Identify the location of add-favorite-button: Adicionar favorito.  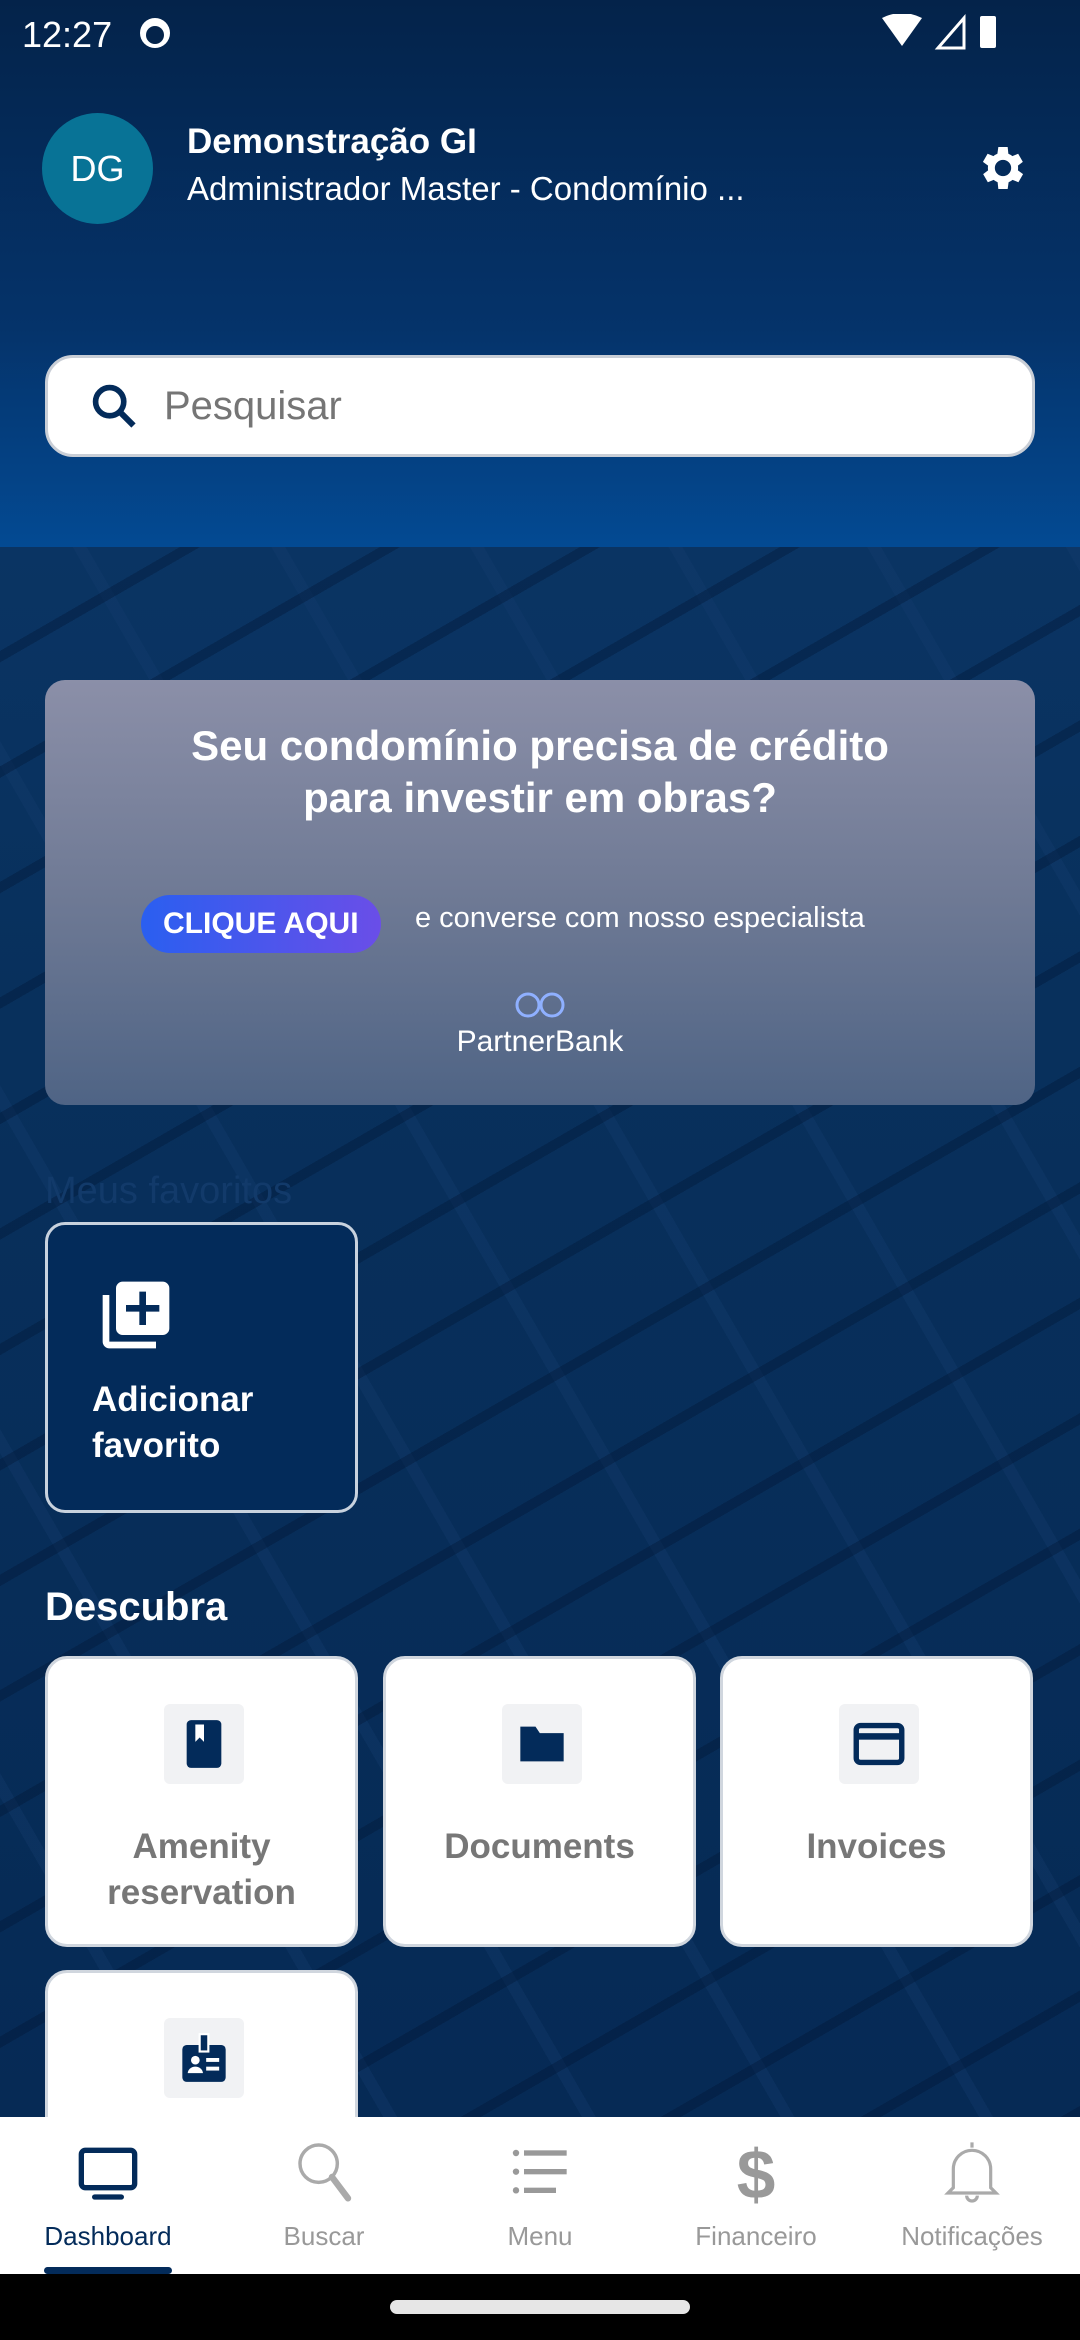
(201, 1367).